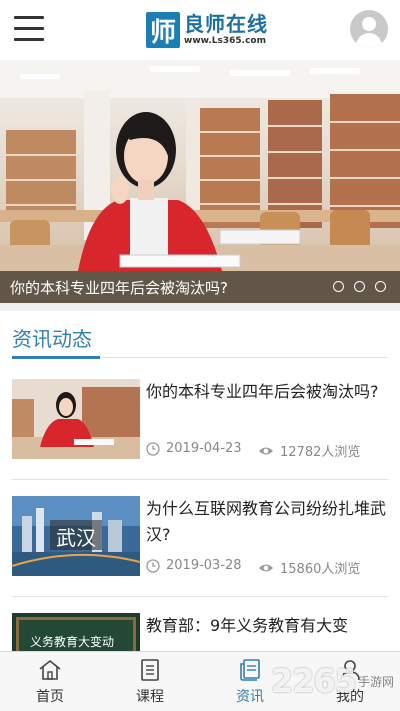 This screenshot has height=711, width=400. What do you see at coordinates (76, 419) in the screenshot?
I see `news-thumbnail` at bounding box center [76, 419].